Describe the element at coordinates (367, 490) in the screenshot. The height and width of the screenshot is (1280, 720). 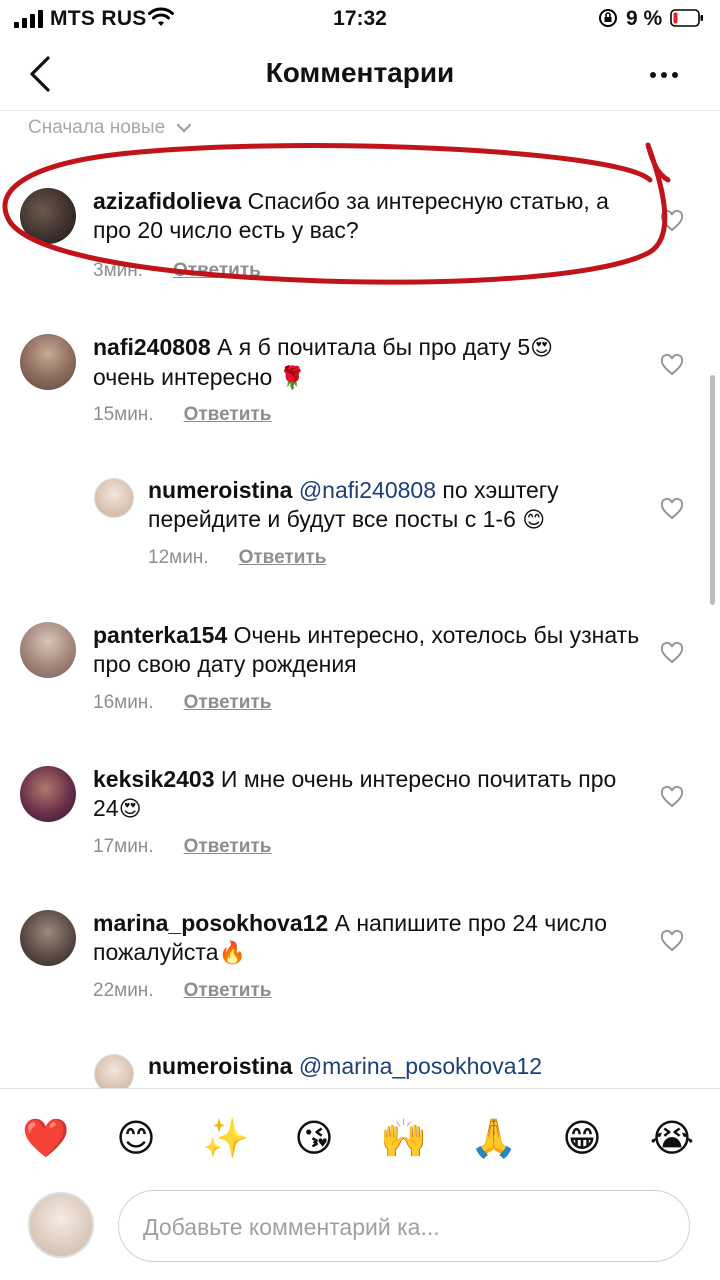
I see `mention-link: @nafi240808` at that location.